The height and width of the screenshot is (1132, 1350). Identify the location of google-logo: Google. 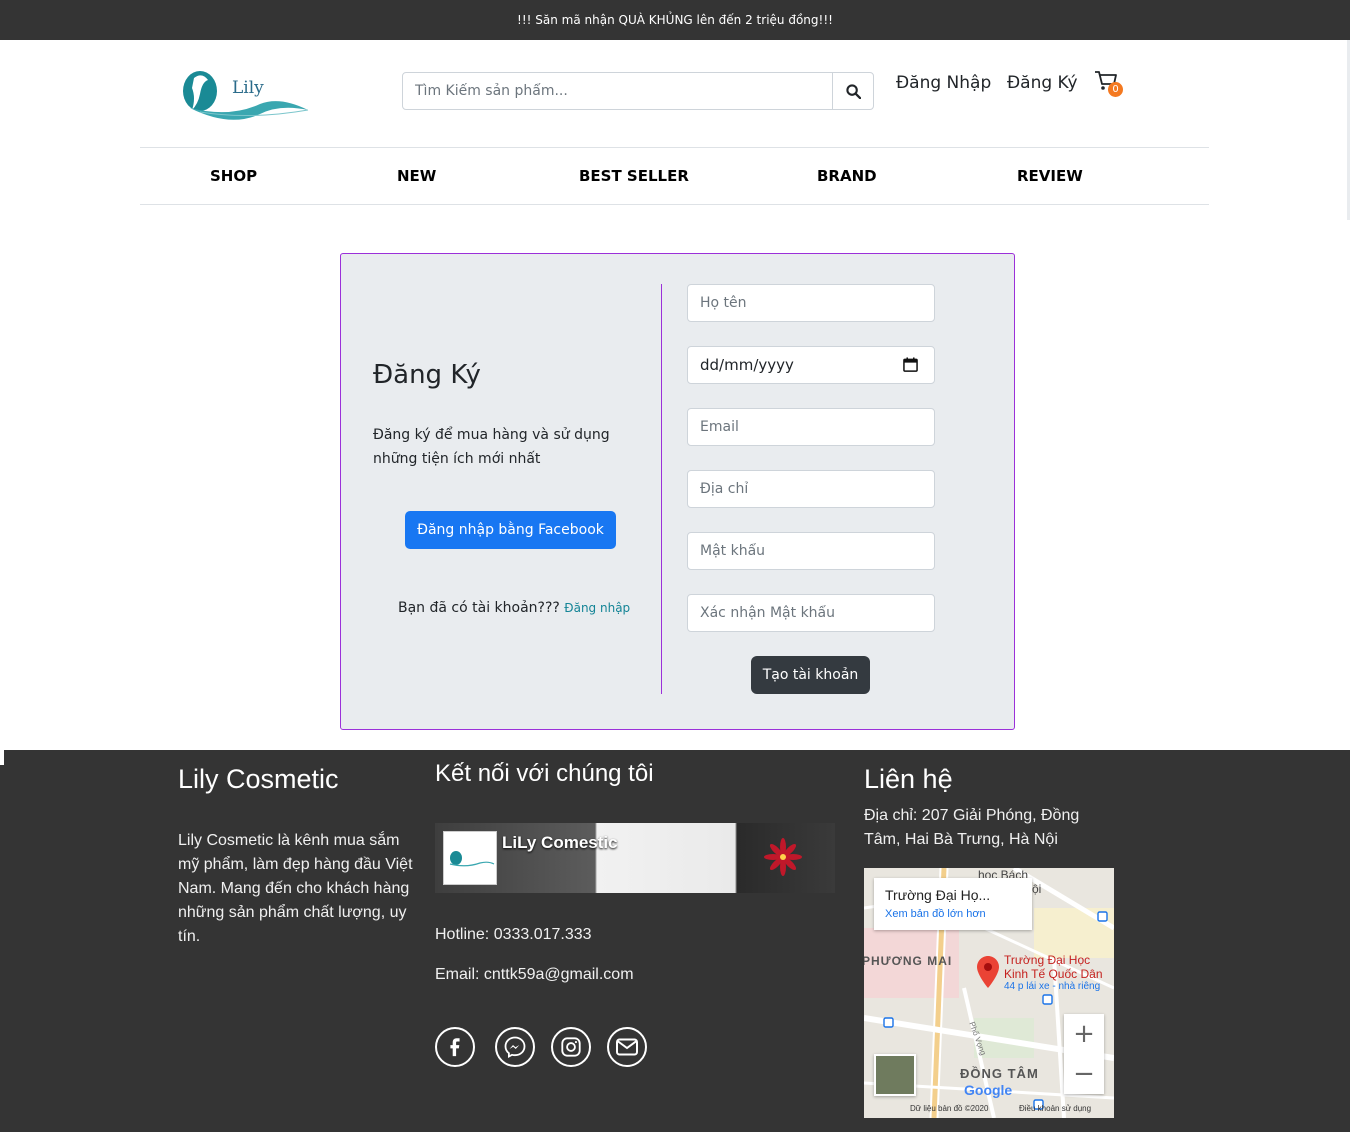
(988, 1090).